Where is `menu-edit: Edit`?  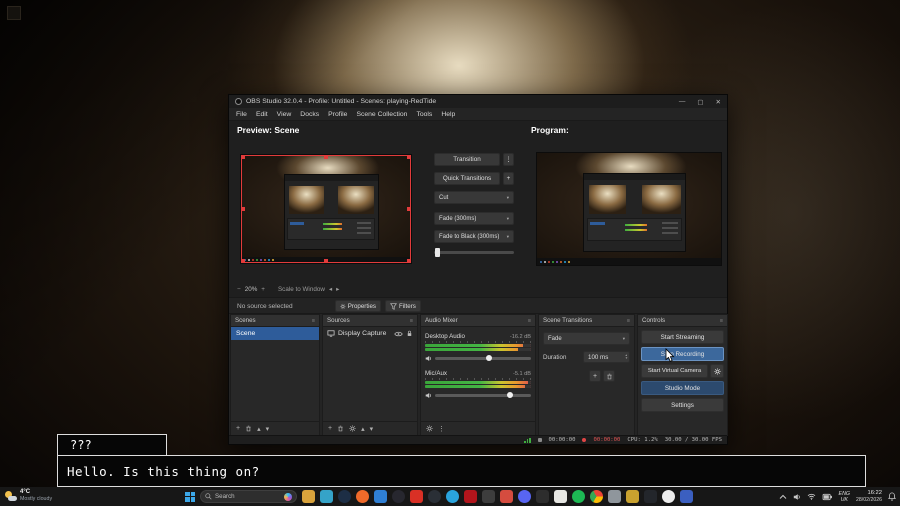 menu-edit: Edit is located at coordinates (262, 114).